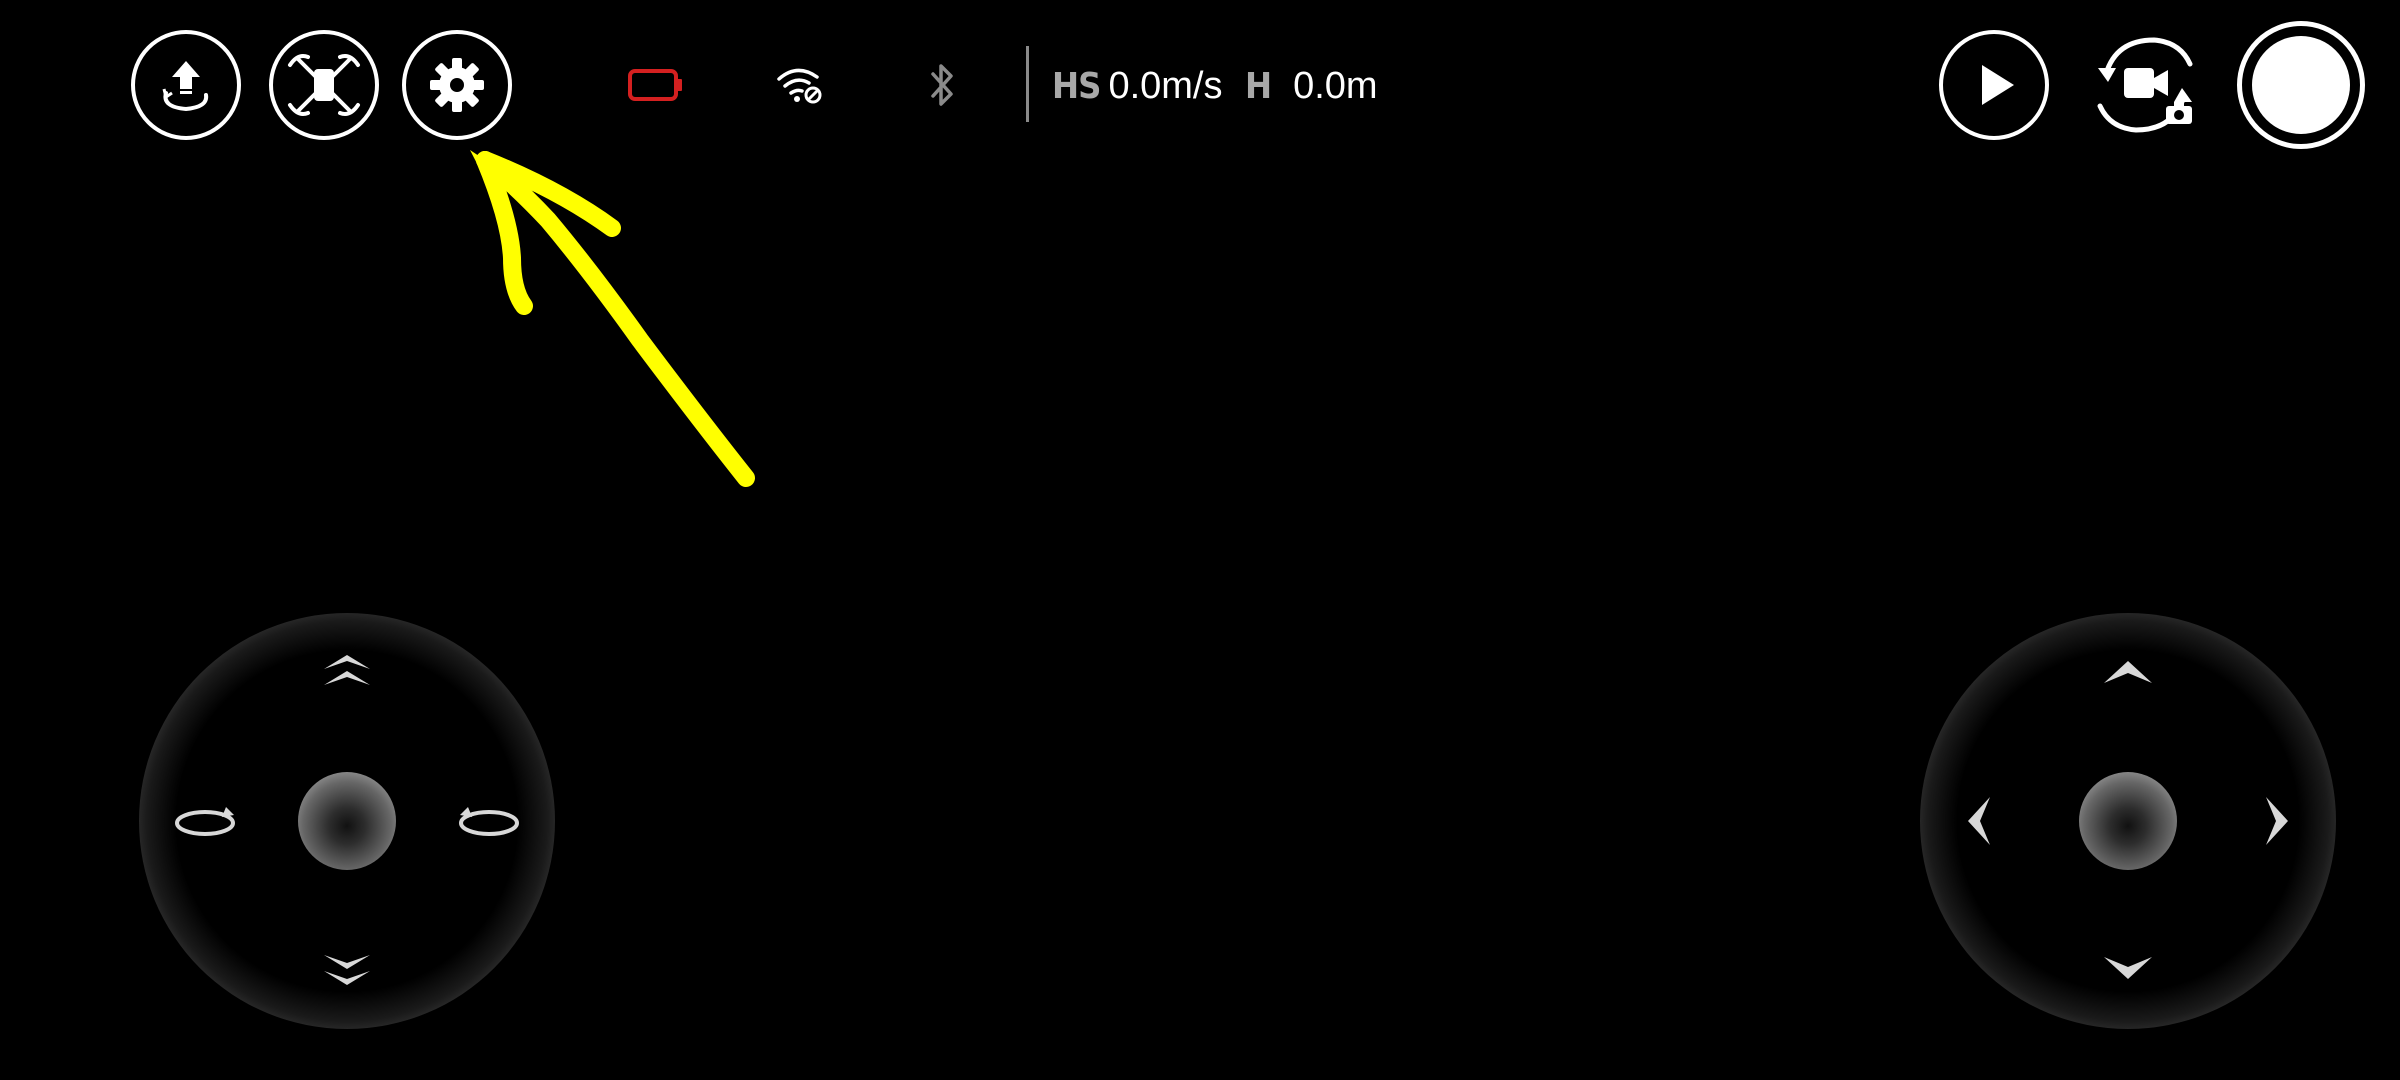 This screenshot has height=1080, width=2400. I want to click on drone-icon, so click(324, 85).